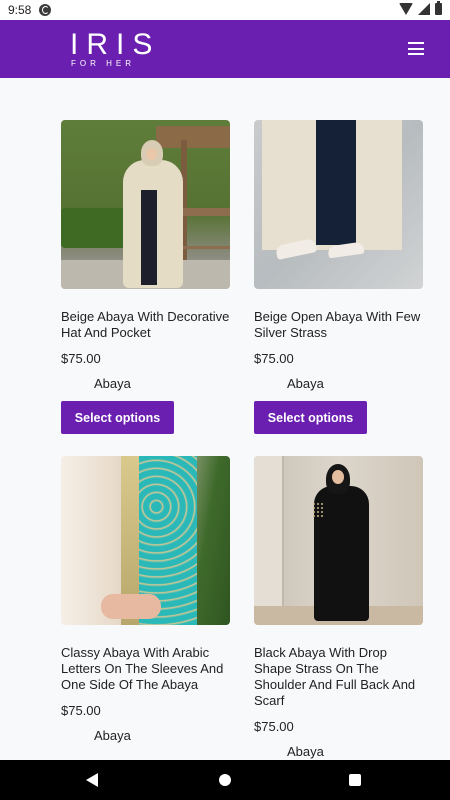 The width and height of the screenshot is (450, 800). Describe the element at coordinates (225, 10) in the screenshot. I see `status-bar: 9:58` at that location.